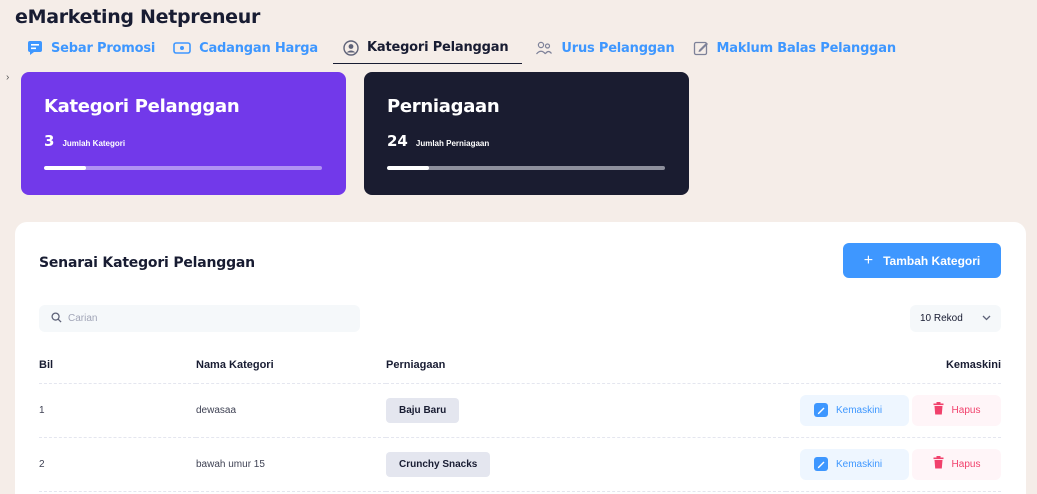 The width and height of the screenshot is (1037, 494). I want to click on cell-nama-kategori: dewasaa, so click(291, 410).